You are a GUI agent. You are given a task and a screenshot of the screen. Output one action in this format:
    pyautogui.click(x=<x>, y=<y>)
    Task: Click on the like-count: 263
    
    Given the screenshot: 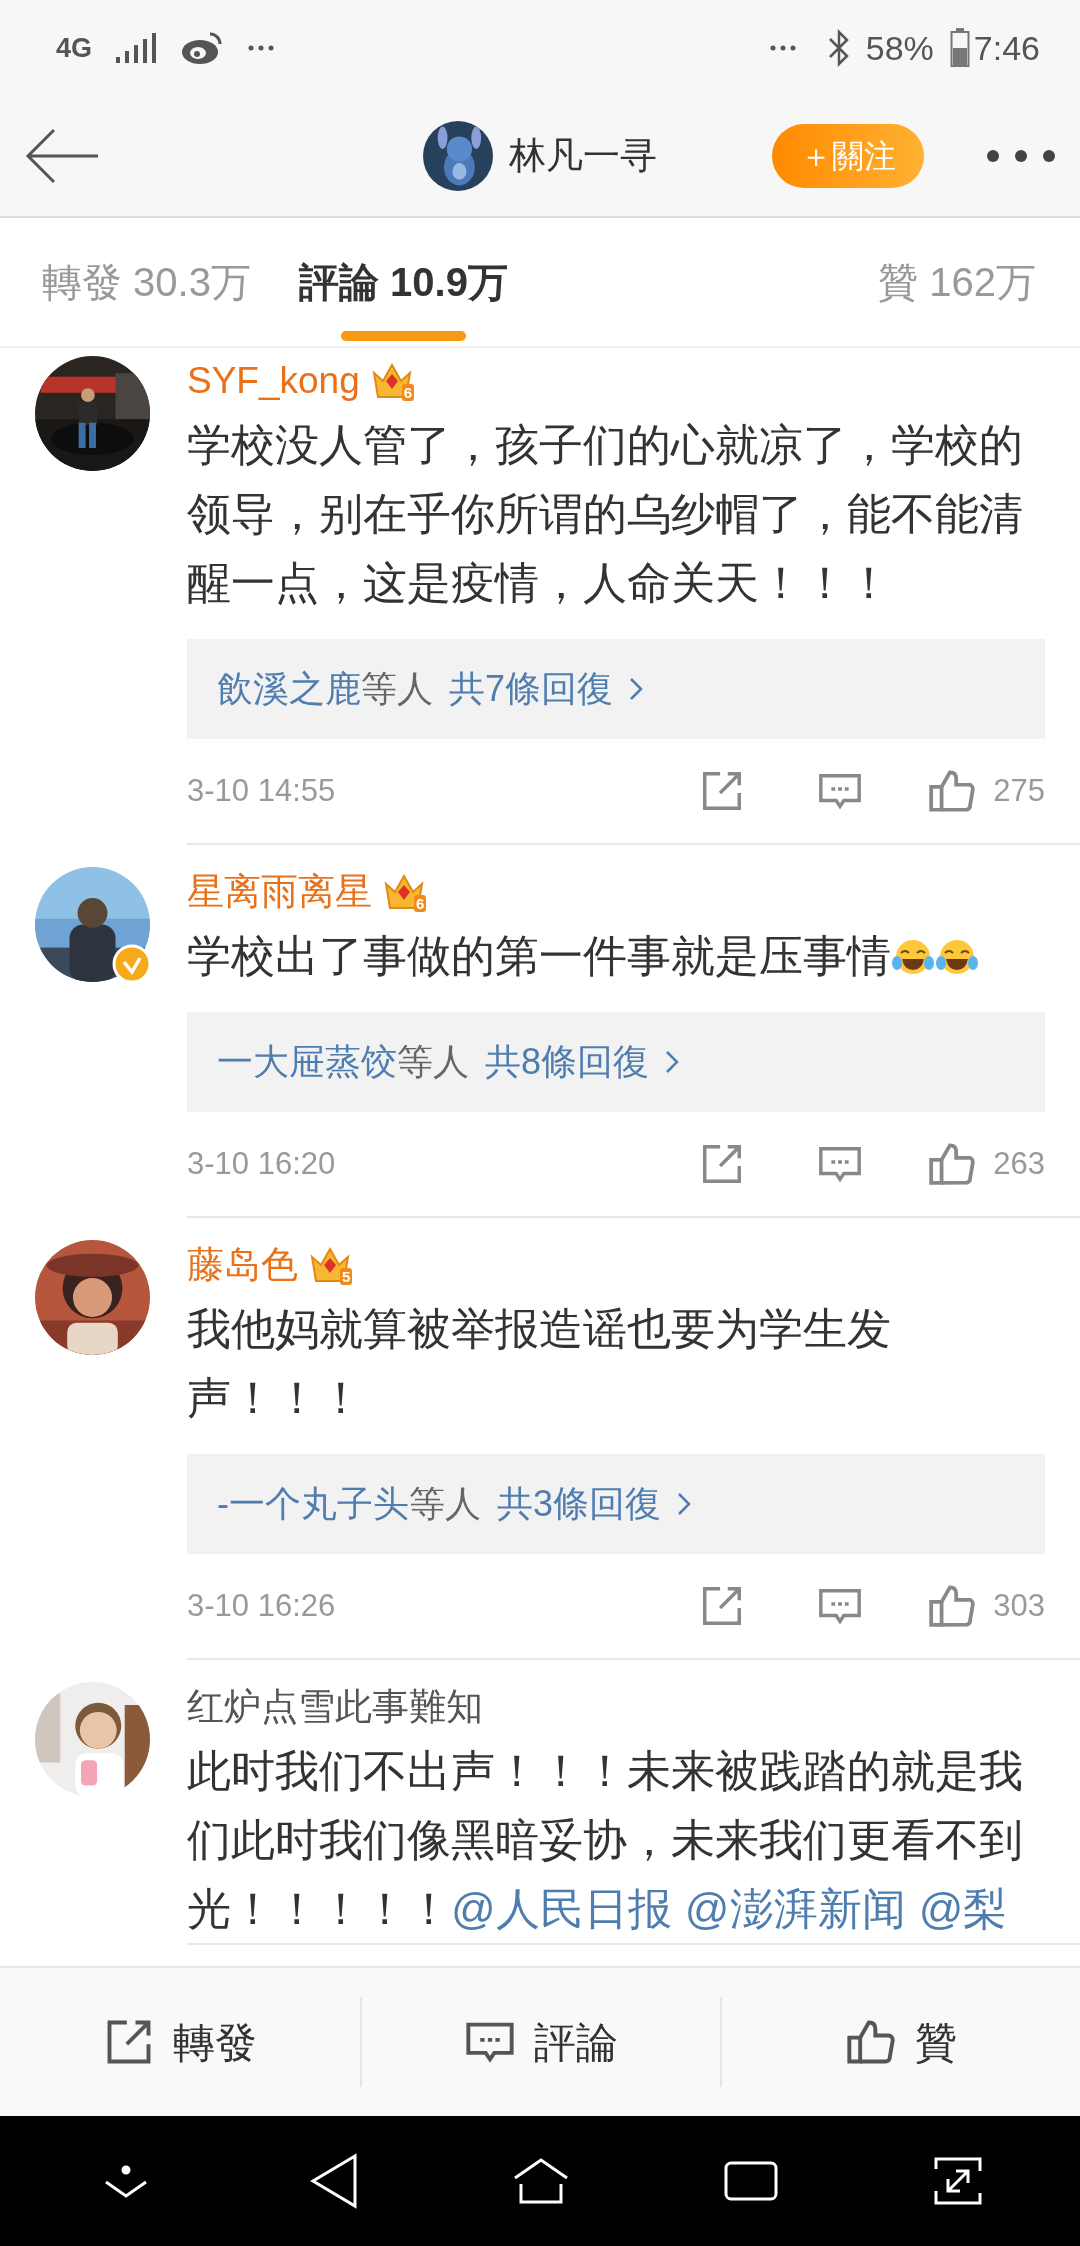 What is the action you would take?
    pyautogui.click(x=1019, y=1163)
    